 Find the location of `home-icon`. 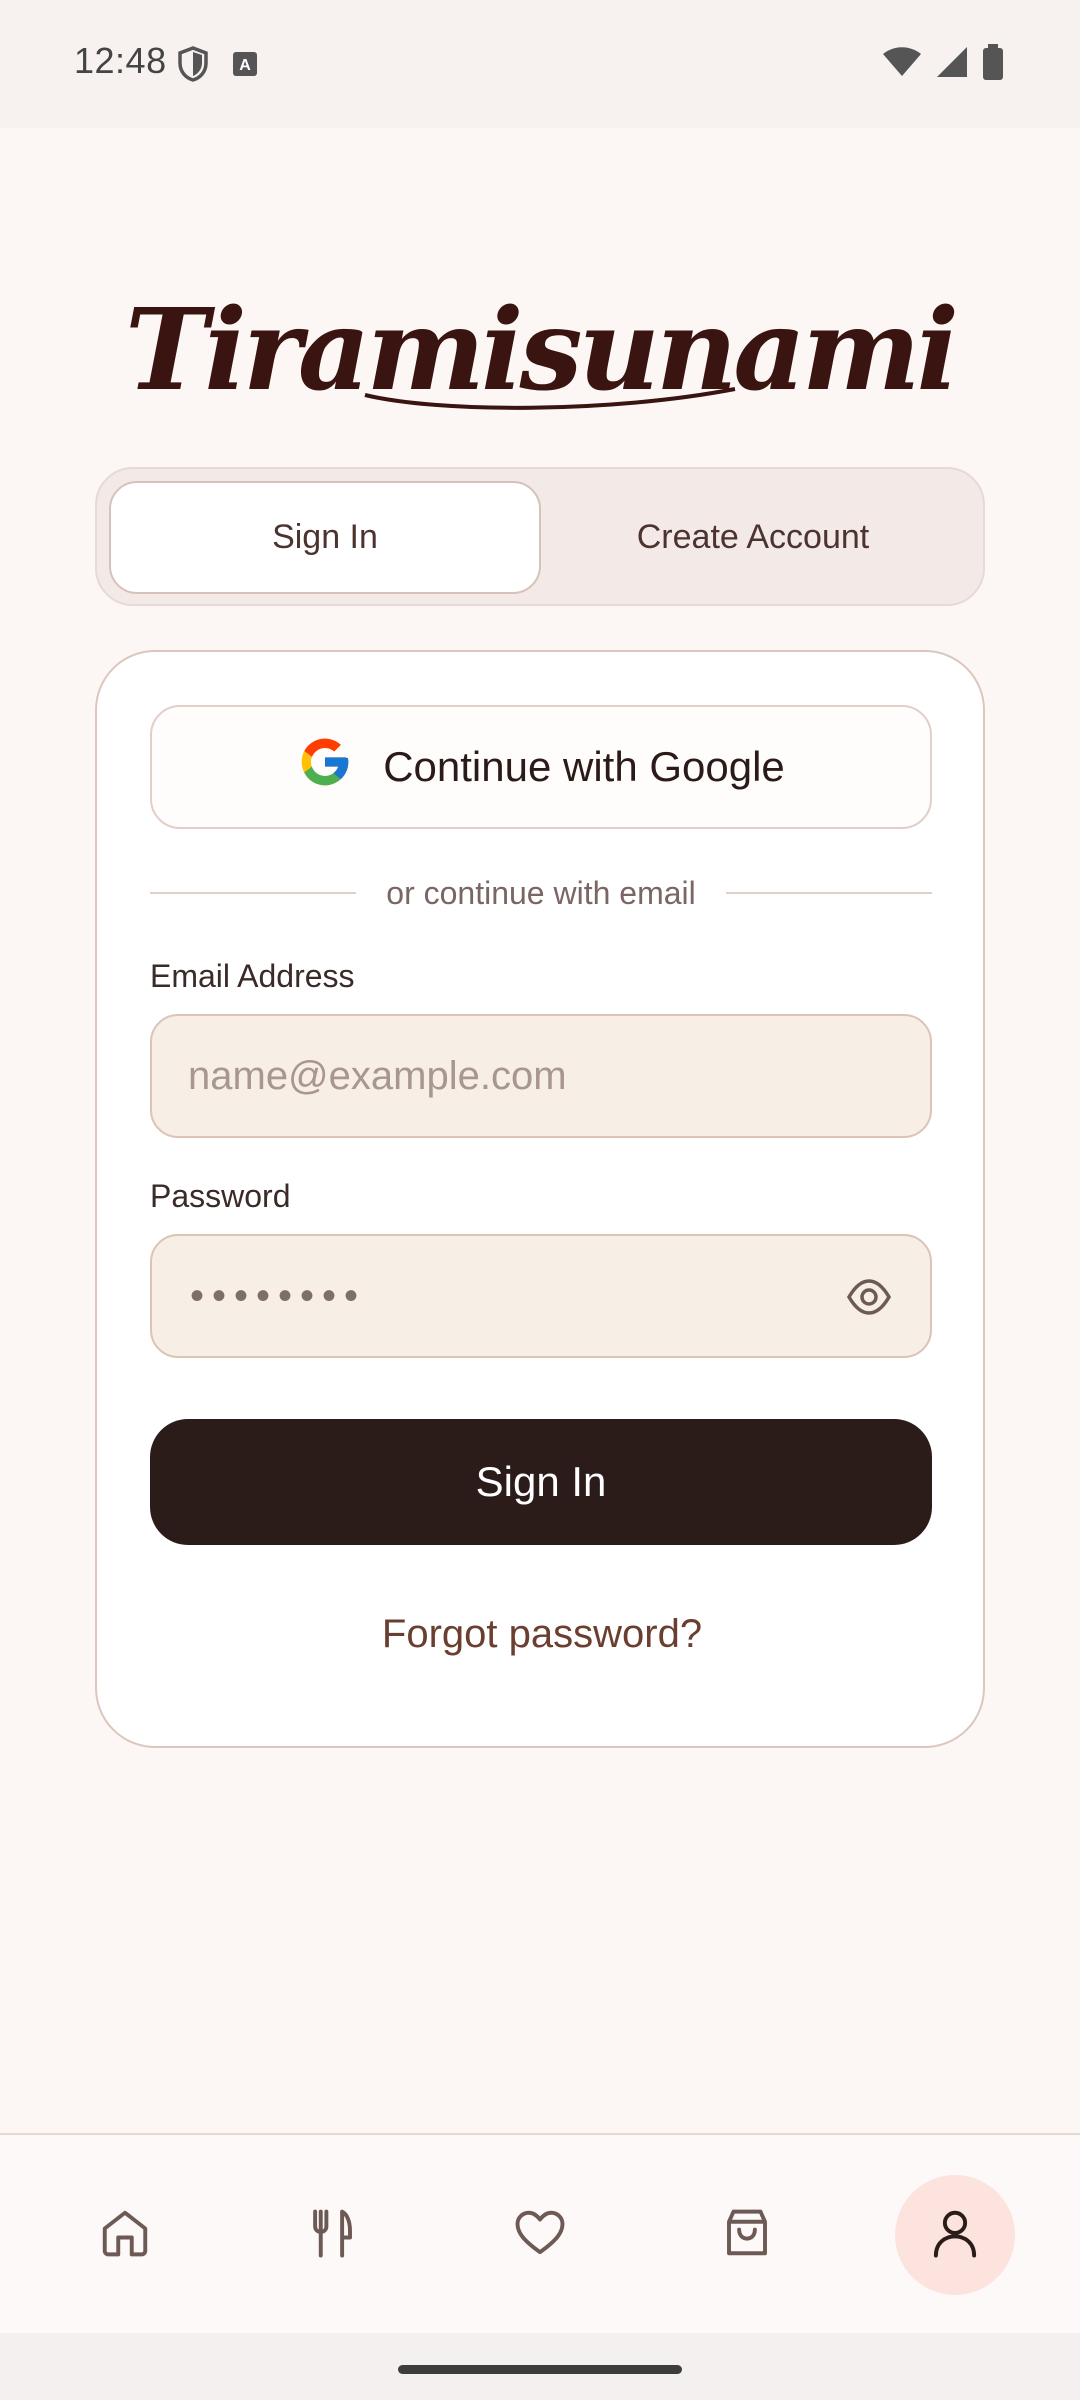

home-icon is located at coordinates (125, 2235).